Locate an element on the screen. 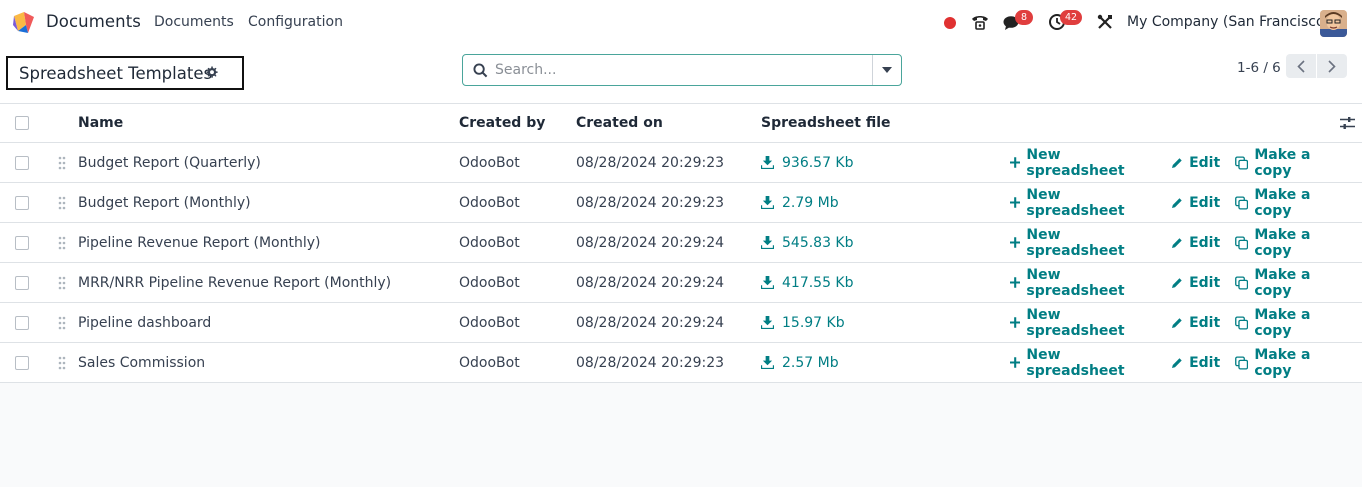  control-panel: Spreadsheet Templates 1-6 / 6 is located at coordinates (681, 75).